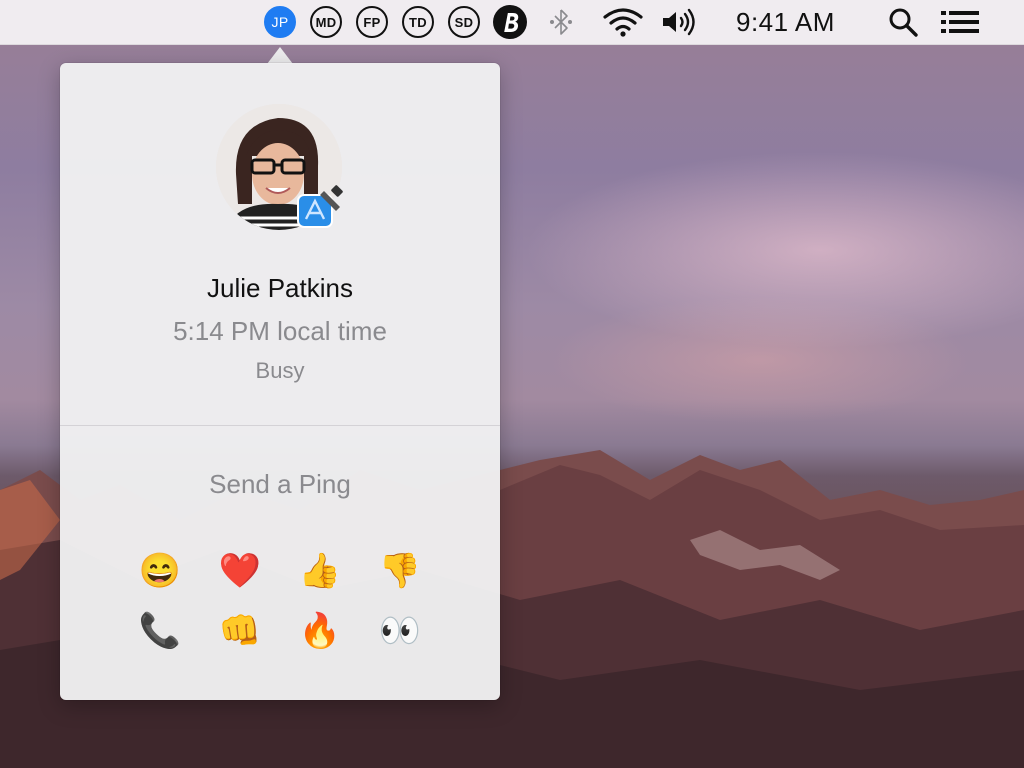 The width and height of the screenshot is (1024, 768). I want to click on menu-bar: JP MD FP TD SD 9:41 AM, so click(512, 22).